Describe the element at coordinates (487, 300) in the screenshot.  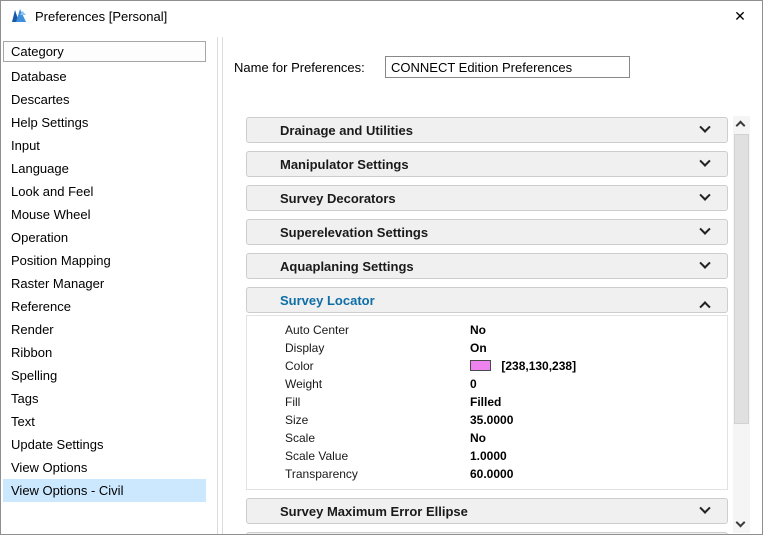
I see `section-survey-locator: Survey Locator` at that location.